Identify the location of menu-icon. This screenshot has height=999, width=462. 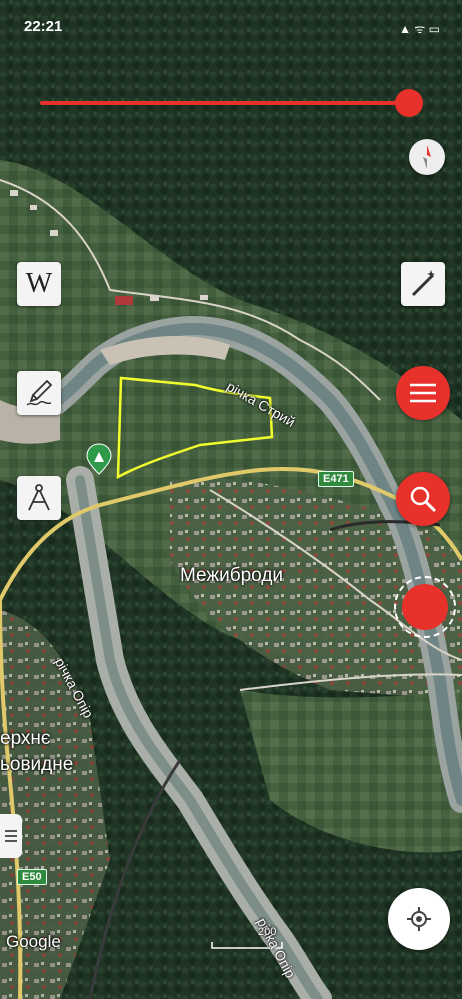
(423, 393).